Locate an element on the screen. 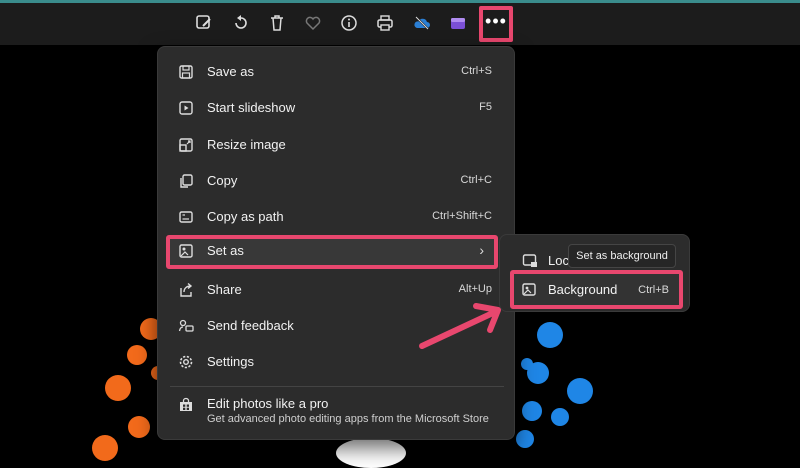 The width and height of the screenshot is (800, 468). submenu-item-label: Loc is located at coordinates (558, 260).